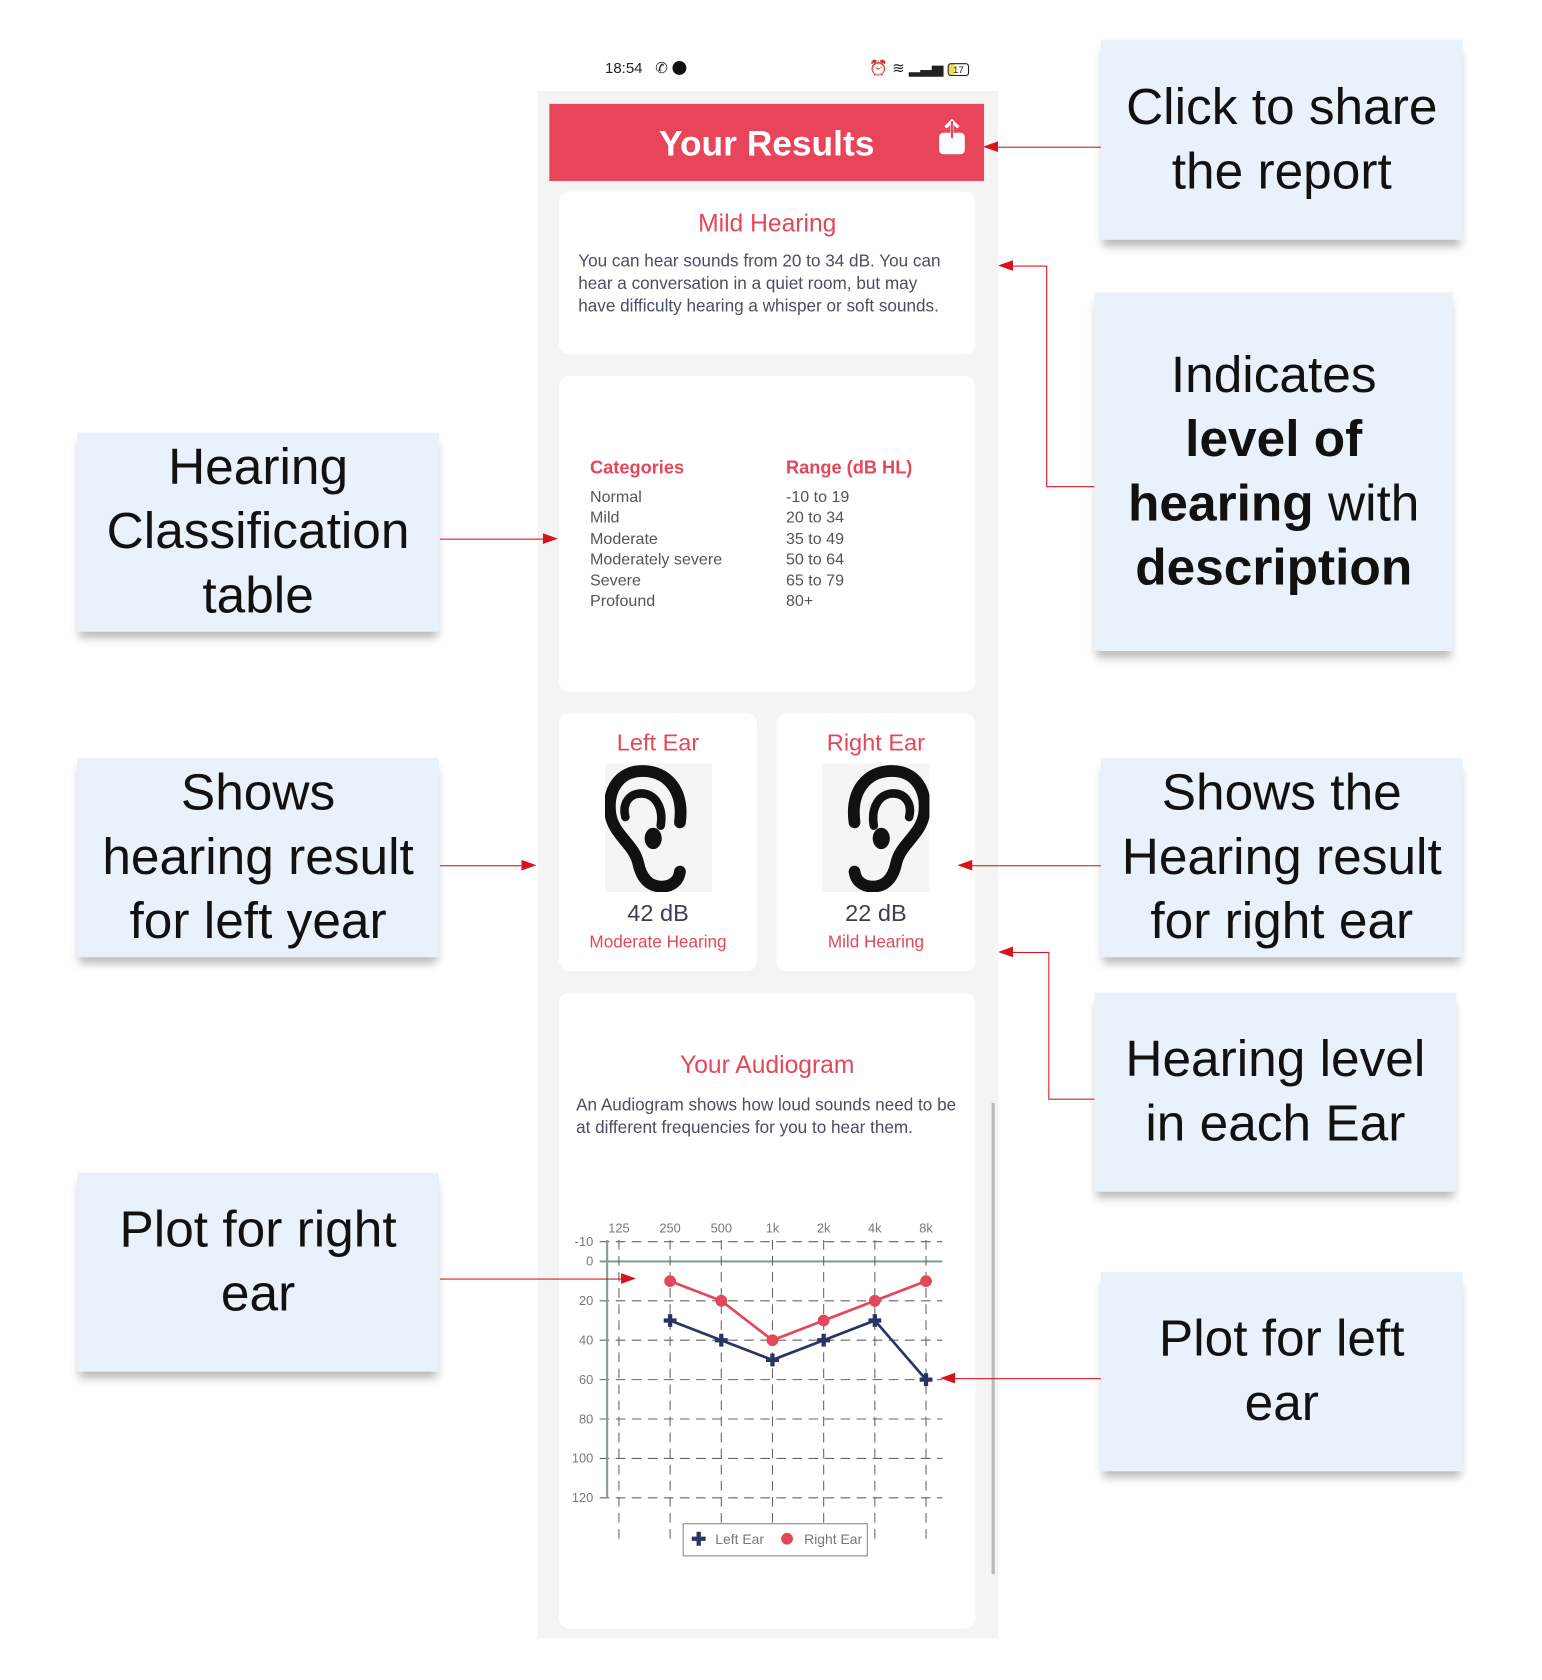 This screenshot has height=1680, width=1542. I want to click on annotation-text: Shows hearing result for left year, so click(258, 857).